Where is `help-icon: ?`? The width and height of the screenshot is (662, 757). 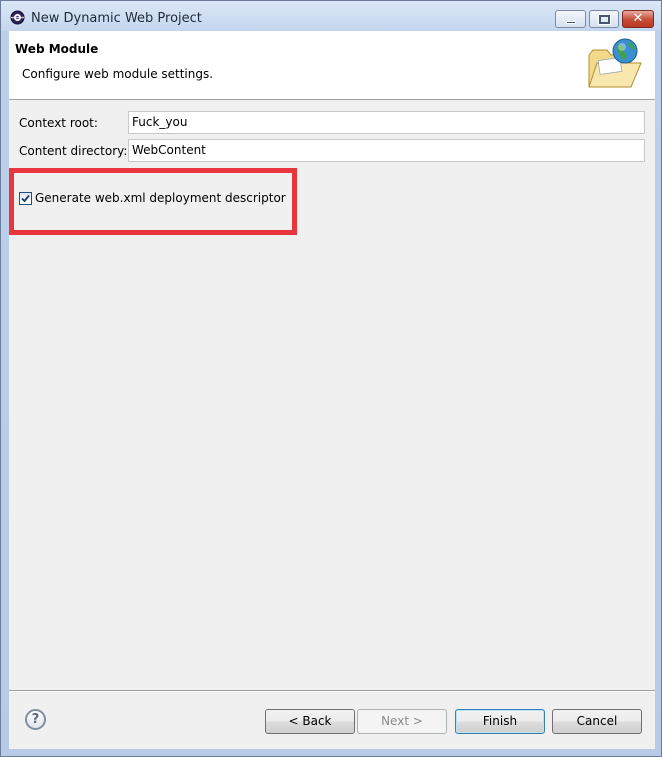 help-icon: ? is located at coordinates (35, 719).